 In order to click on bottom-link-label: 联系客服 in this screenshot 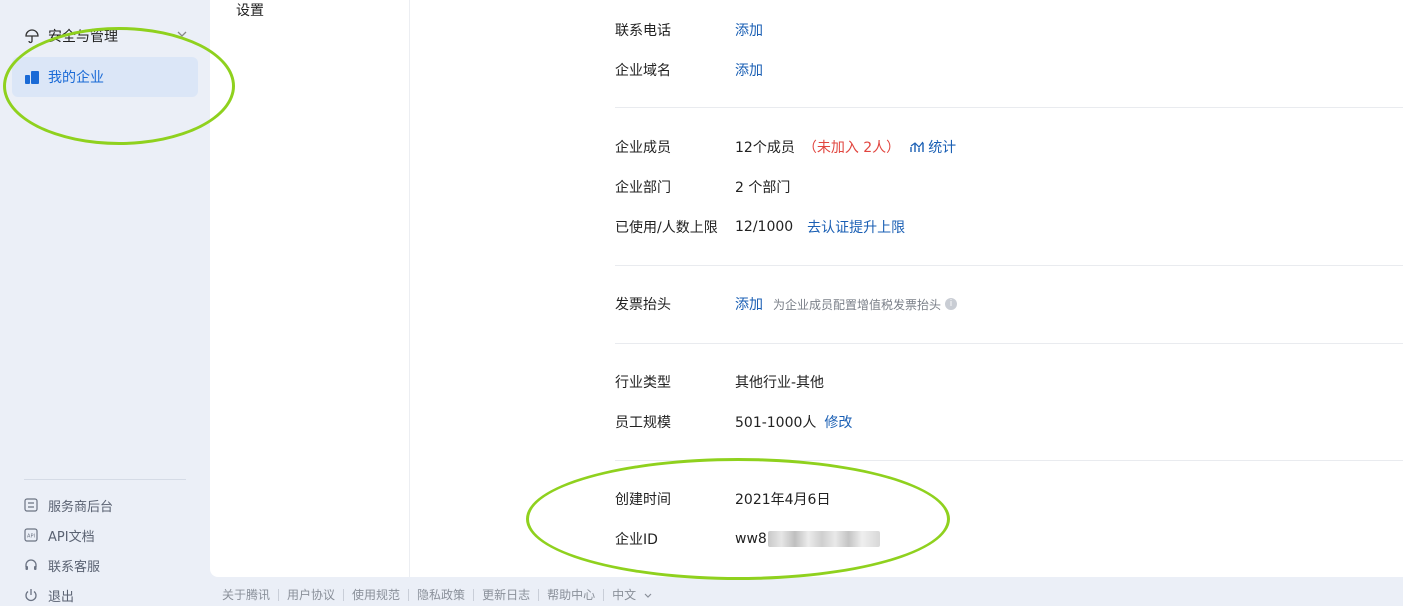, I will do `click(74, 567)`.